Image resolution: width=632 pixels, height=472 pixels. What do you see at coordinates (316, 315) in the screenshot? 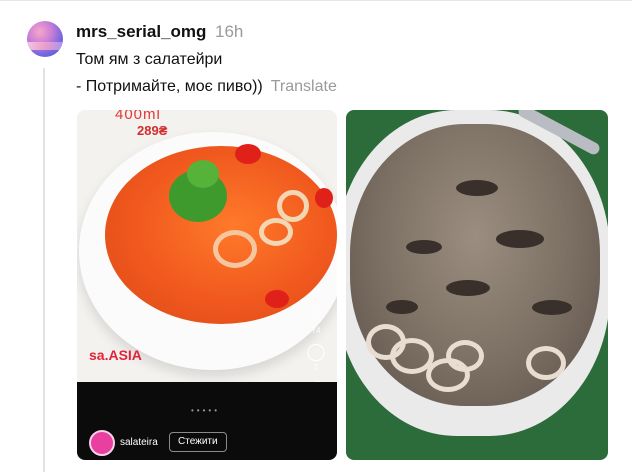
I see `heart-icon: ♡` at bounding box center [316, 315].